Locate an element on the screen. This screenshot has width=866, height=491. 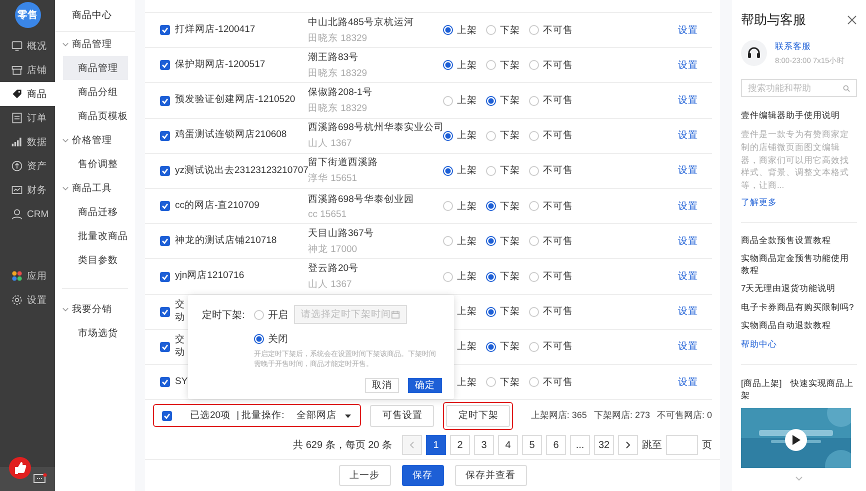
nav-item: 数据 is located at coordinates (27, 142).